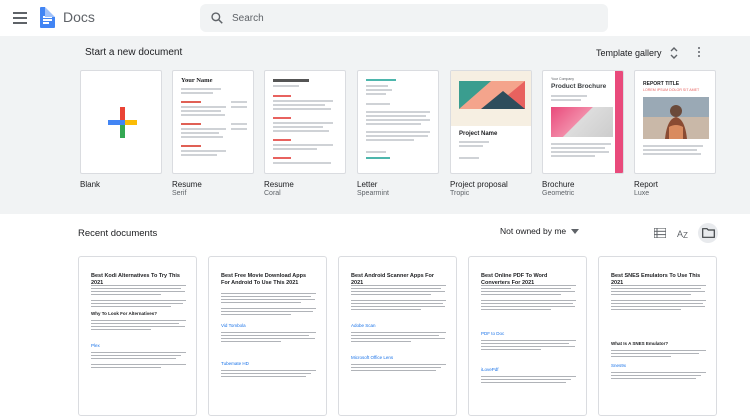 The height and width of the screenshot is (416, 750). What do you see at coordinates (533, 231) in the screenshot?
I see `owner-filter-label: Not owned by me` at bounding box center [533, 231].